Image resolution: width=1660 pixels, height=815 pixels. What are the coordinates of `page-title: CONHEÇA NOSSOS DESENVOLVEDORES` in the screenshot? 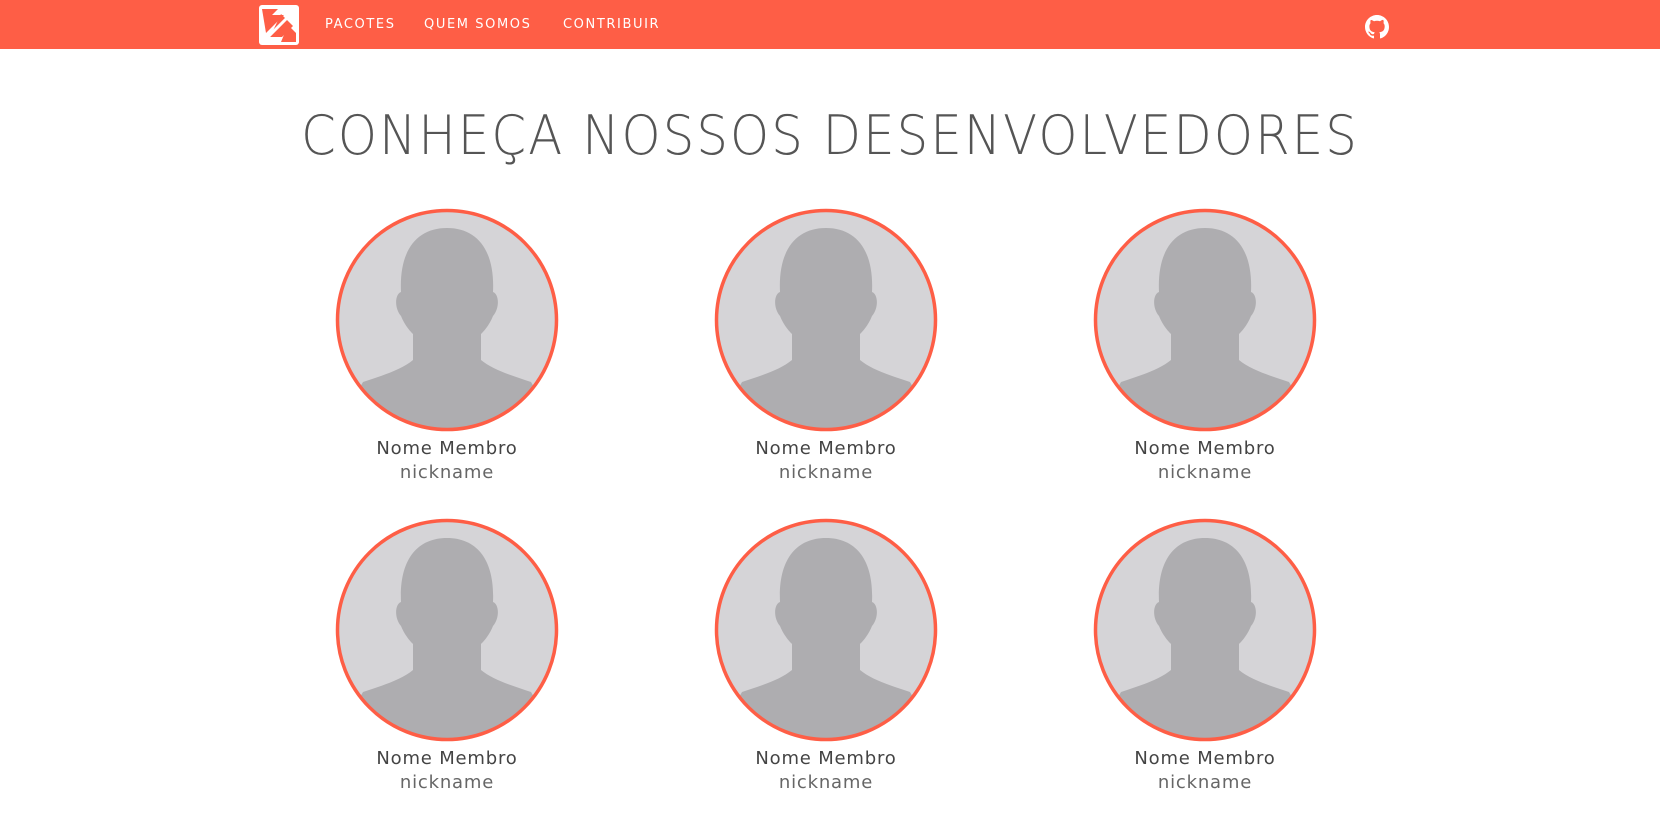 It's located at (830, 135).